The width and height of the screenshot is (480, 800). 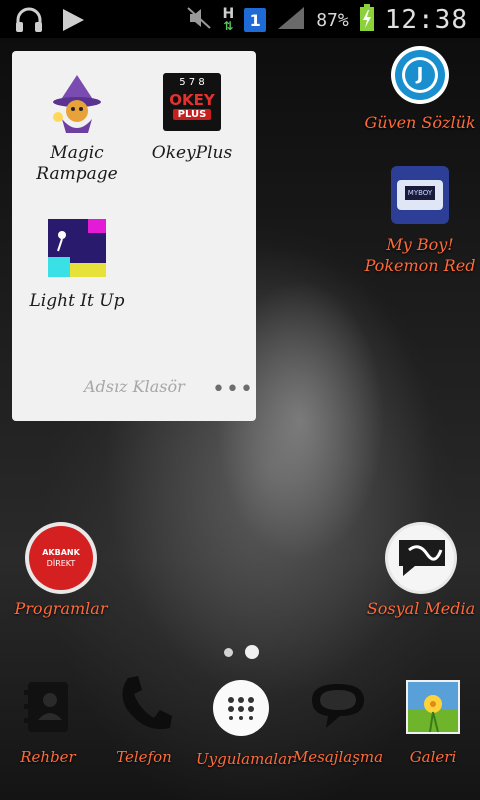 I want to click on dock-uygulamalar: Uygulamalar, so click(x=245, y=724).